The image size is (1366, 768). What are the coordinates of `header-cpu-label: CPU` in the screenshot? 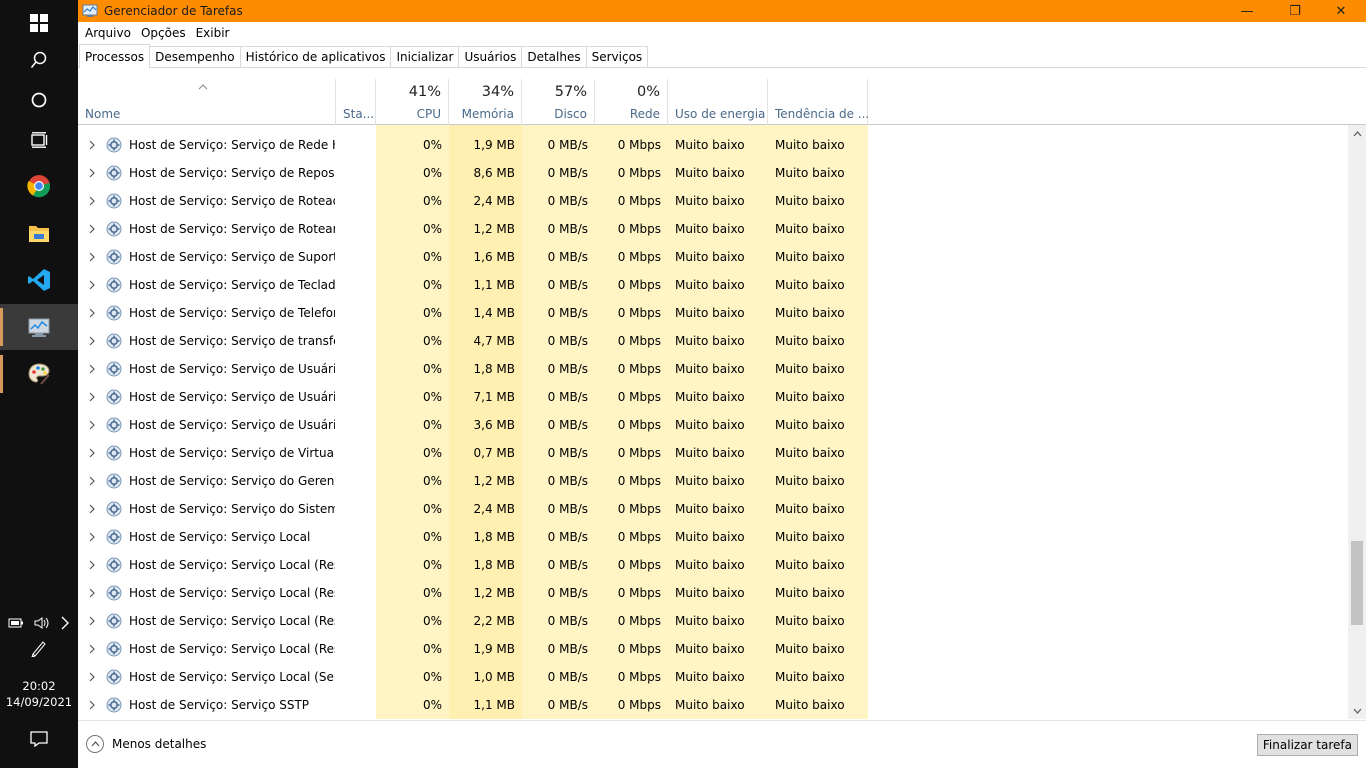 It's located at (428, 114).